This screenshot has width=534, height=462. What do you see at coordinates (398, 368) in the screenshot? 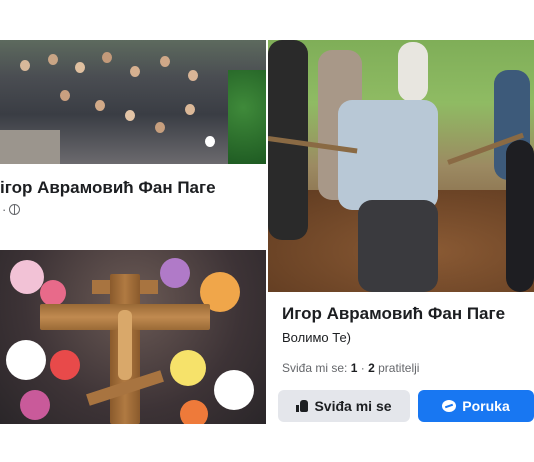
I see `followers-label: pratitelji` at bounding box center [398, 368].